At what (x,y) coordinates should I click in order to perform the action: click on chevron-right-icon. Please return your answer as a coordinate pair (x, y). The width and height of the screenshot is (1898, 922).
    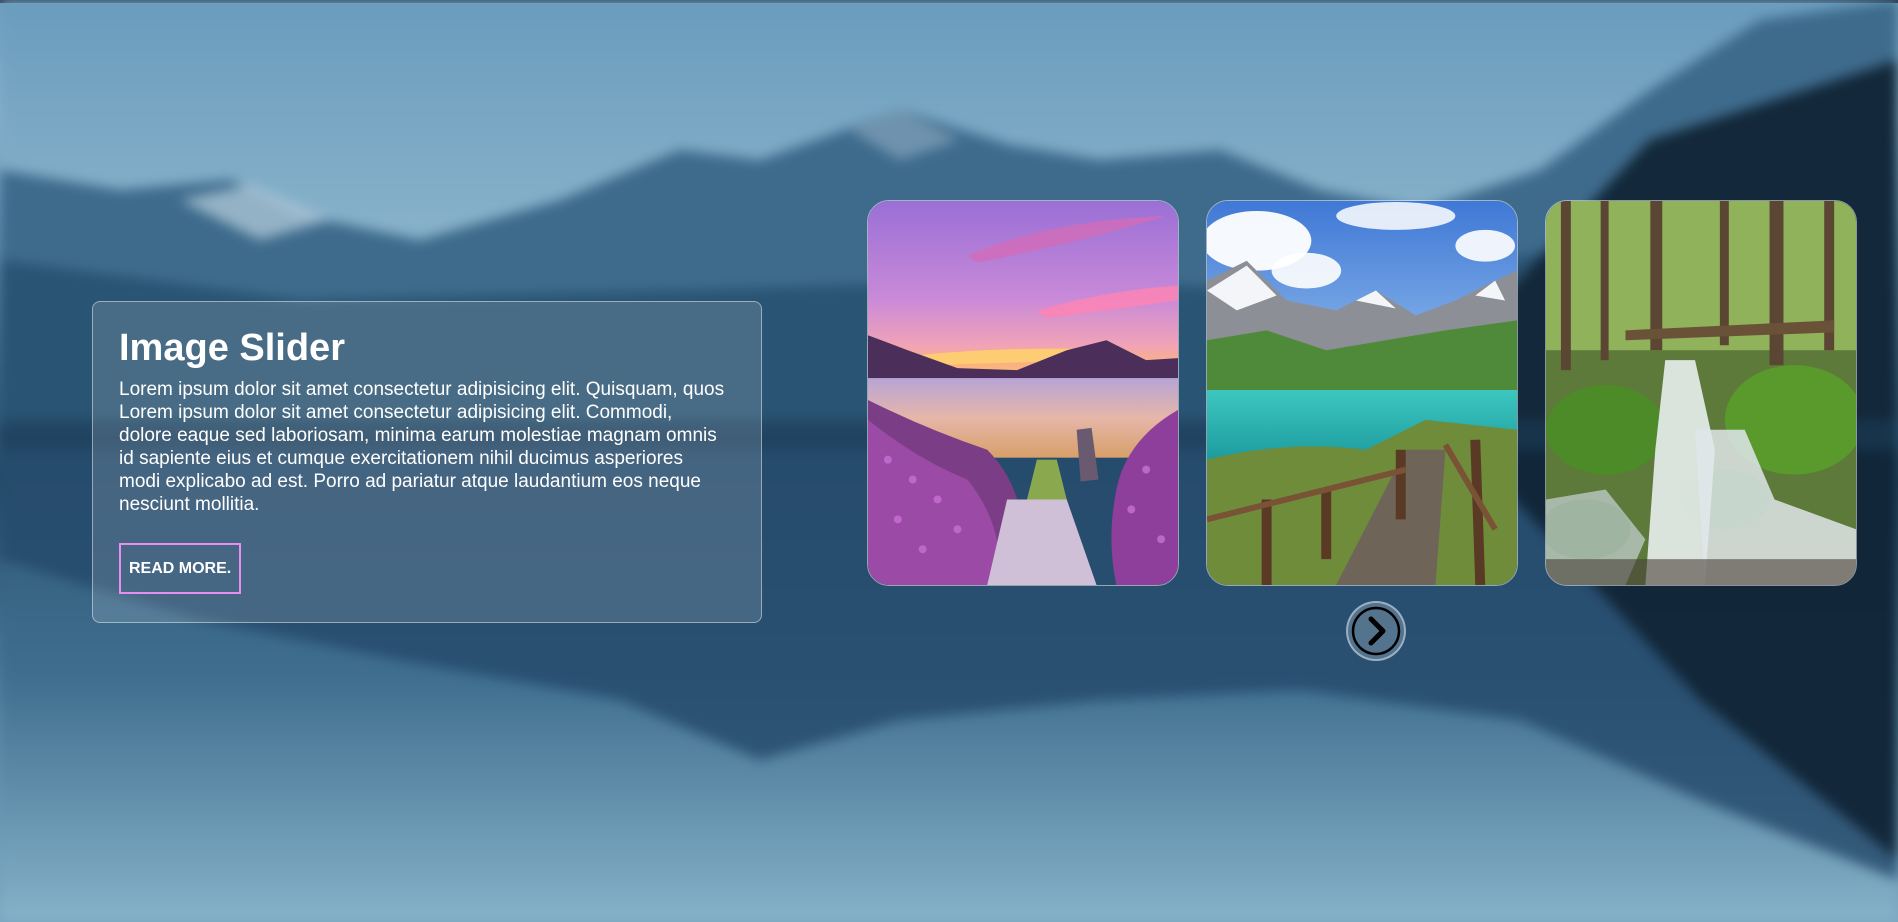
    Looking at the image, I should click on (1376, 631).